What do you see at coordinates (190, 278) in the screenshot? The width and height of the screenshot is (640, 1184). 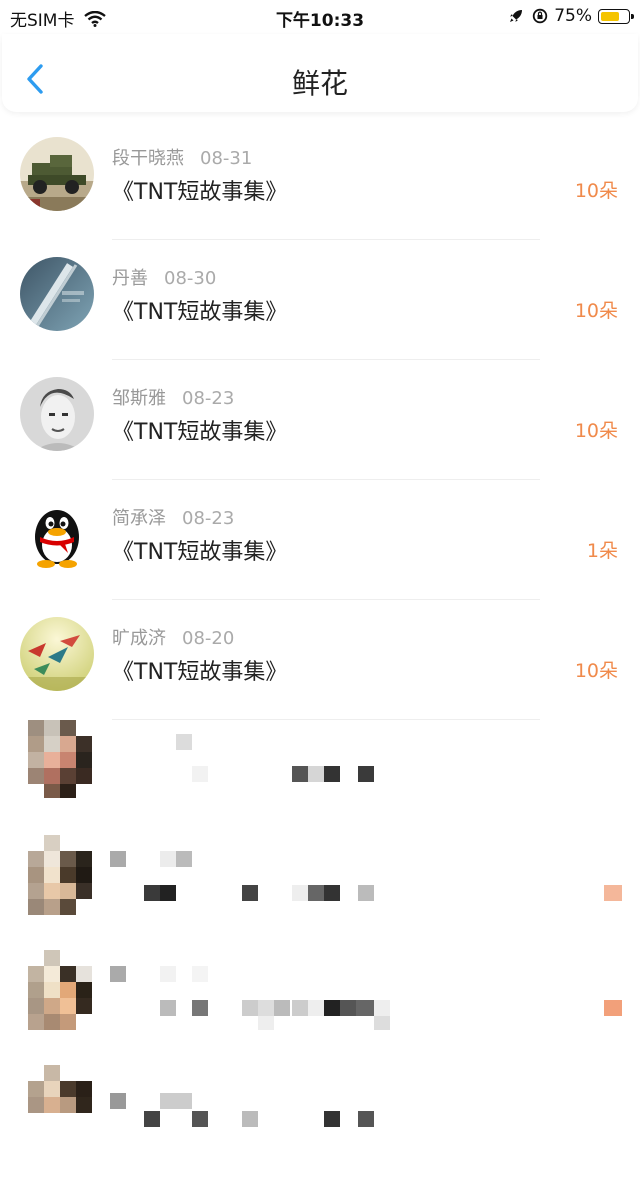 I see `gift-date: 08-30` at bounding box center [190, 278].